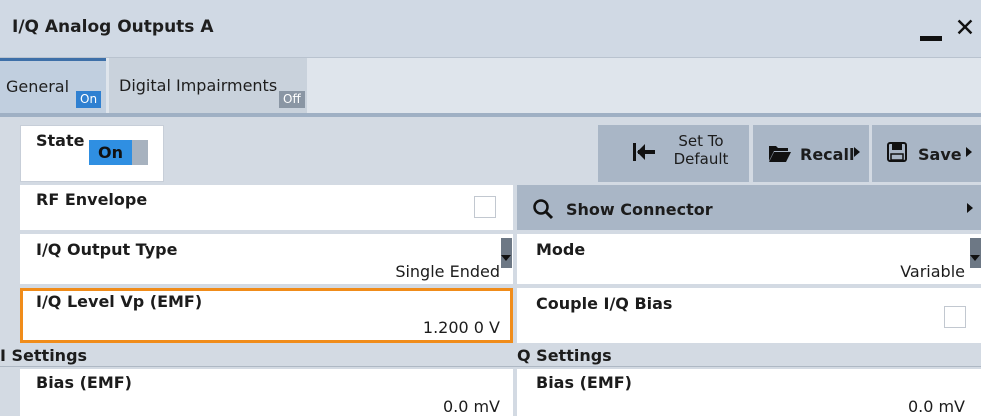 This screenshot has height=416, width=981. I want to click on close-icon: ✕, so click(965, 27).